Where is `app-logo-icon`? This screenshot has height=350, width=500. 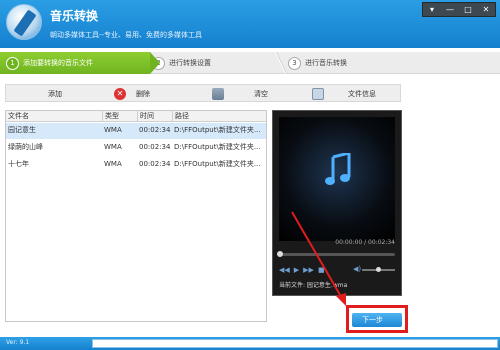 app-logo-icon is located at coordinates (24, 22).